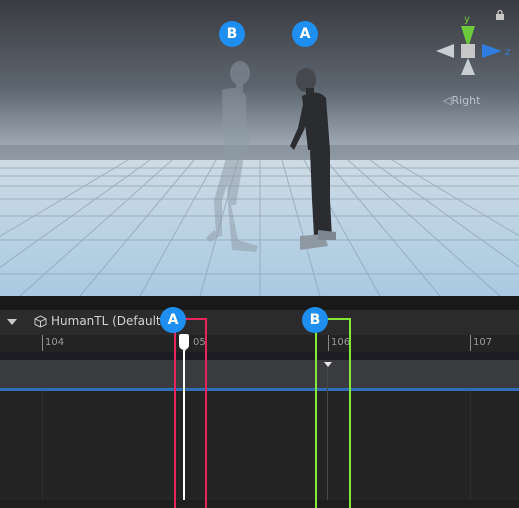  What do you see at coordinates (500, 15) in the screenshot?
I see `lock-icon` at bounding box center [500, 15].